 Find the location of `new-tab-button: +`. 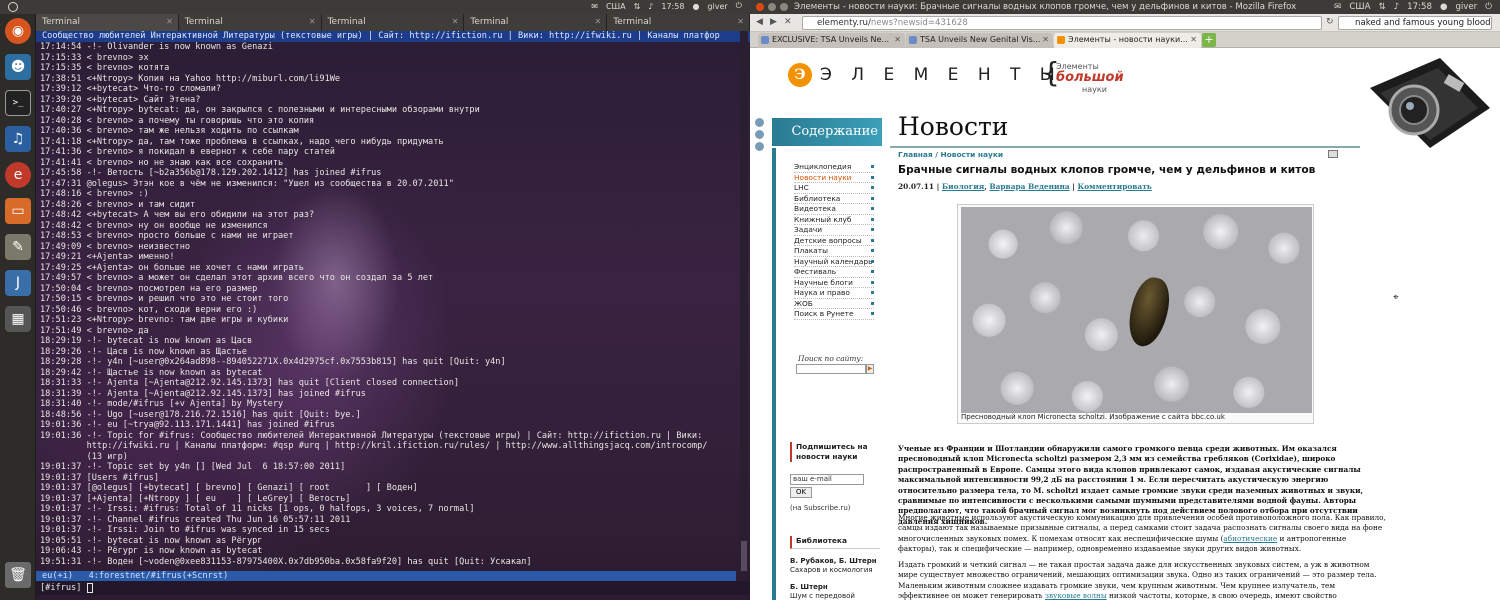

new-tab-button: + is located at coordinates (1209, 40).